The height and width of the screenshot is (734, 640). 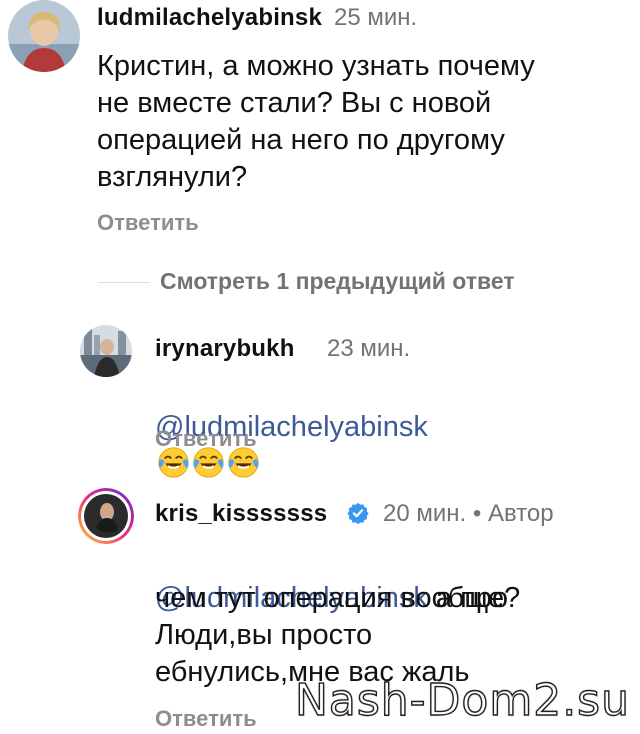 What do you see at coordinates (44, 36) in the screenshot?
I see `avatar-ludmilachelyabinsk` at bounding box center [44, 36].